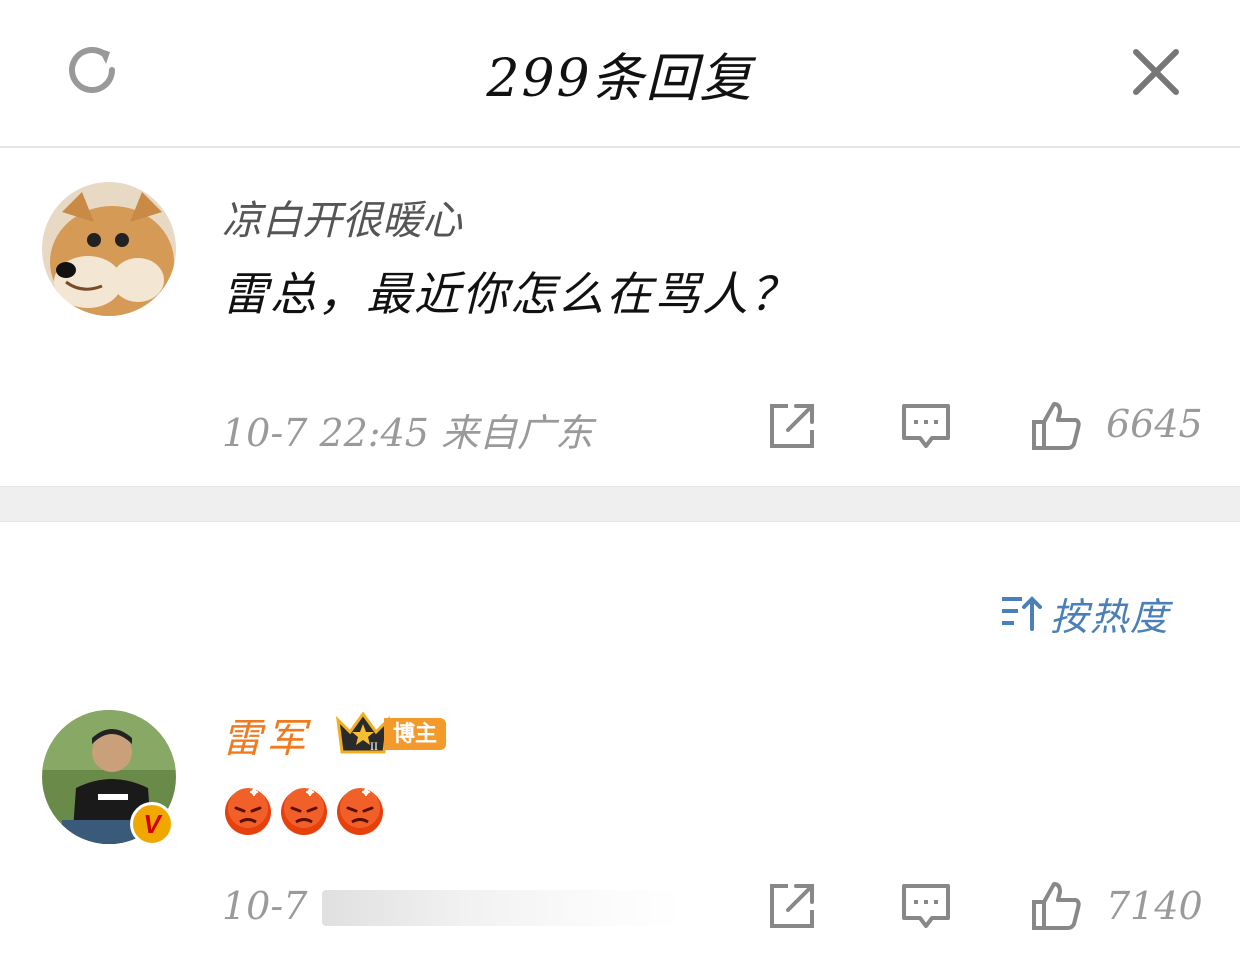  What do you see at coordinates (1154, 424) in the screenshot?
I see `like-count: 6645` at bounding box center [1154, 424].